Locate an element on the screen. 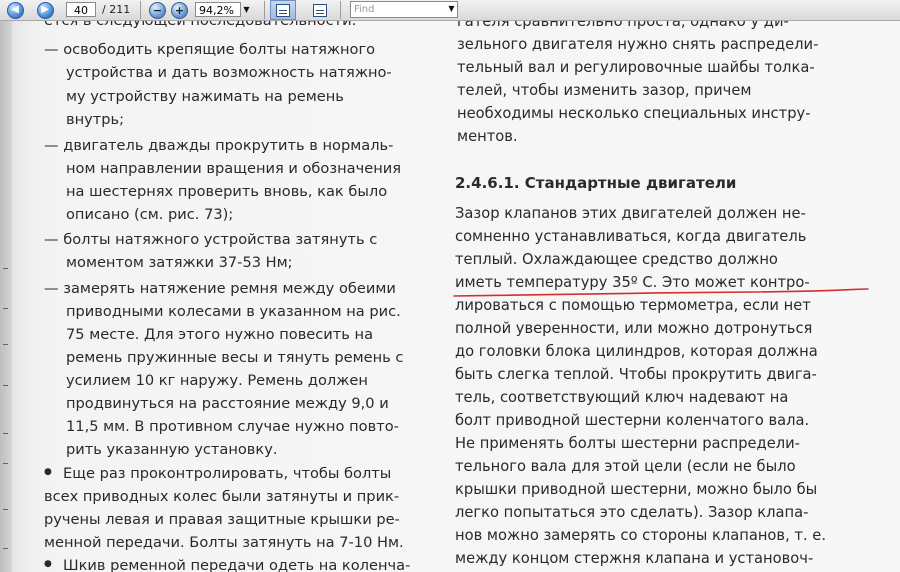  fit-page-button is located at coordinates (320, 10).